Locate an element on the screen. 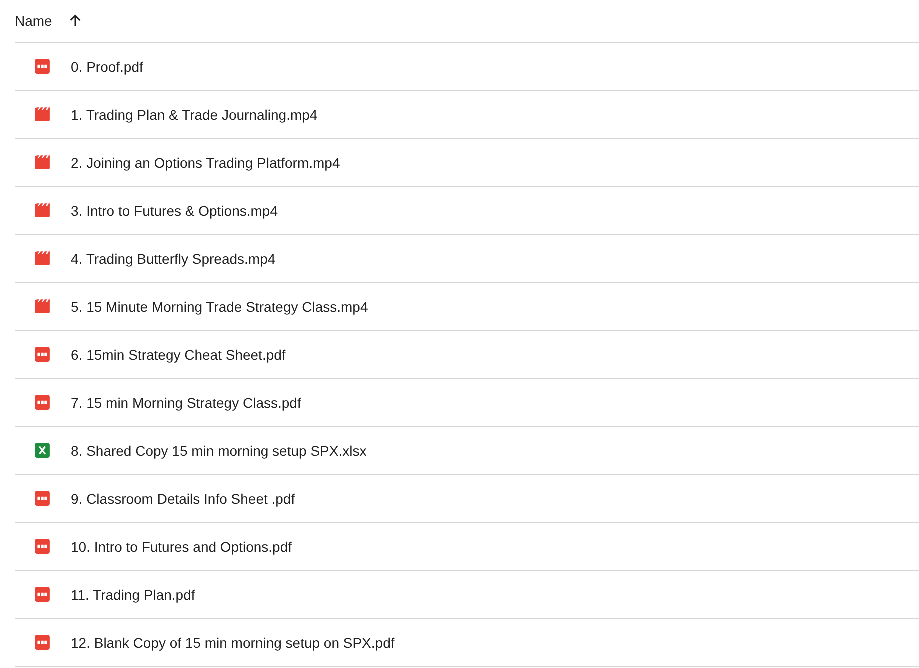 Image resolution: width=919 pixels, height=668 pixels. file-name: 7. 15 min Morning Strategy Class.pdf is located at coordinates (186, 402).